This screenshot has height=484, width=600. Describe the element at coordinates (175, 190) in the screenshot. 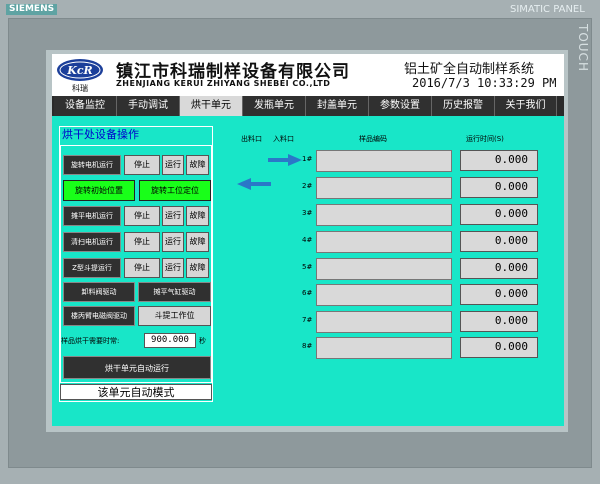

I see `rotate-work-position-indicator: 旋转工位定位` at that location.